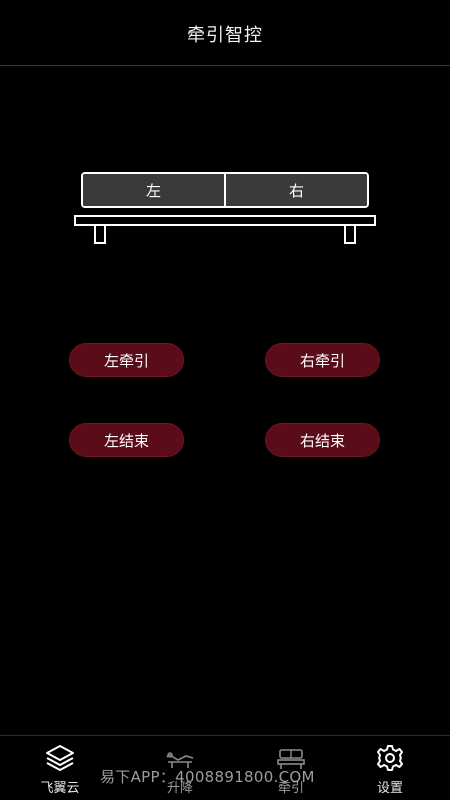 This screenshot has height=800, width=450. Describe the element at coordinates (350, 234) in the screenshot. I see `bed-leg-right` at that location.